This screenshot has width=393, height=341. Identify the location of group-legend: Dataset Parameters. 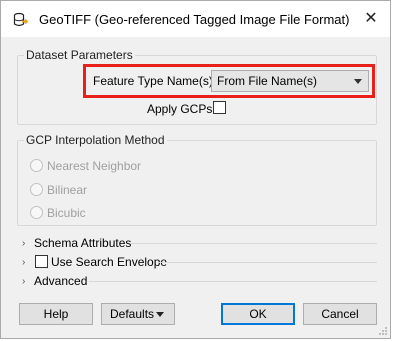
(79, 55).